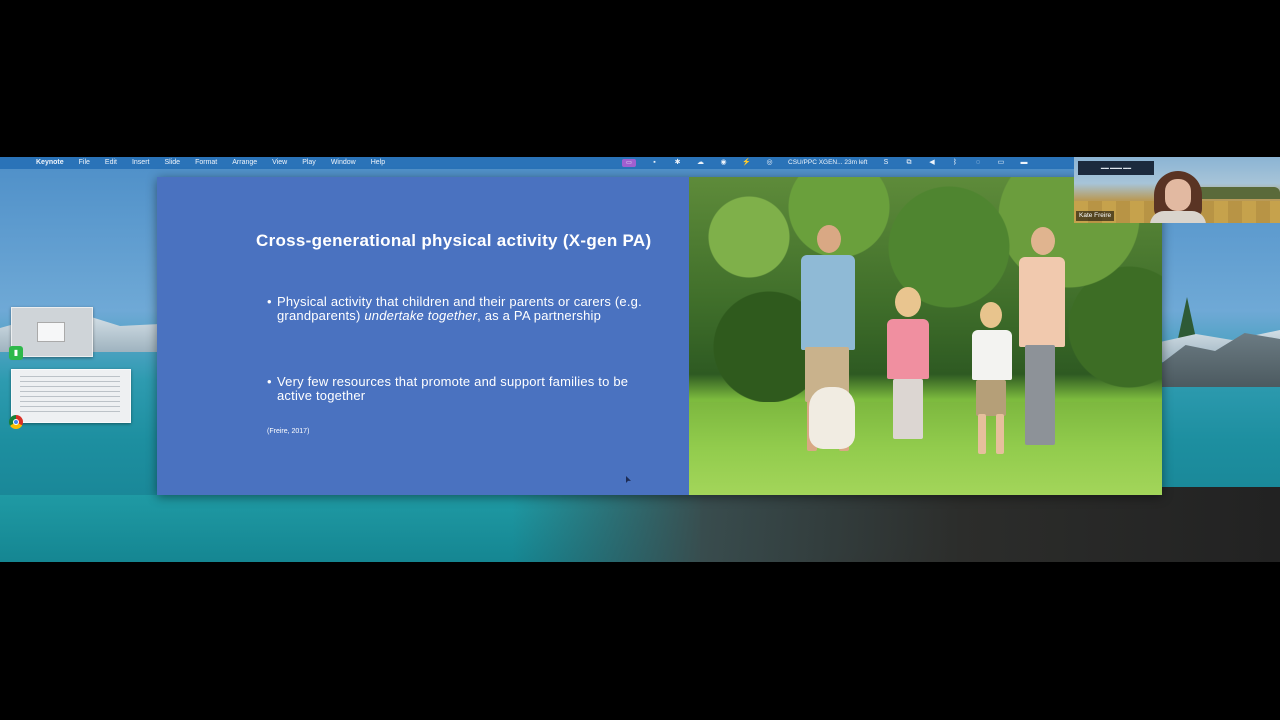 This screenshot has height=720, width=1280. I want to click on participant-name-label: Kate Freire, so click(1095, 216).